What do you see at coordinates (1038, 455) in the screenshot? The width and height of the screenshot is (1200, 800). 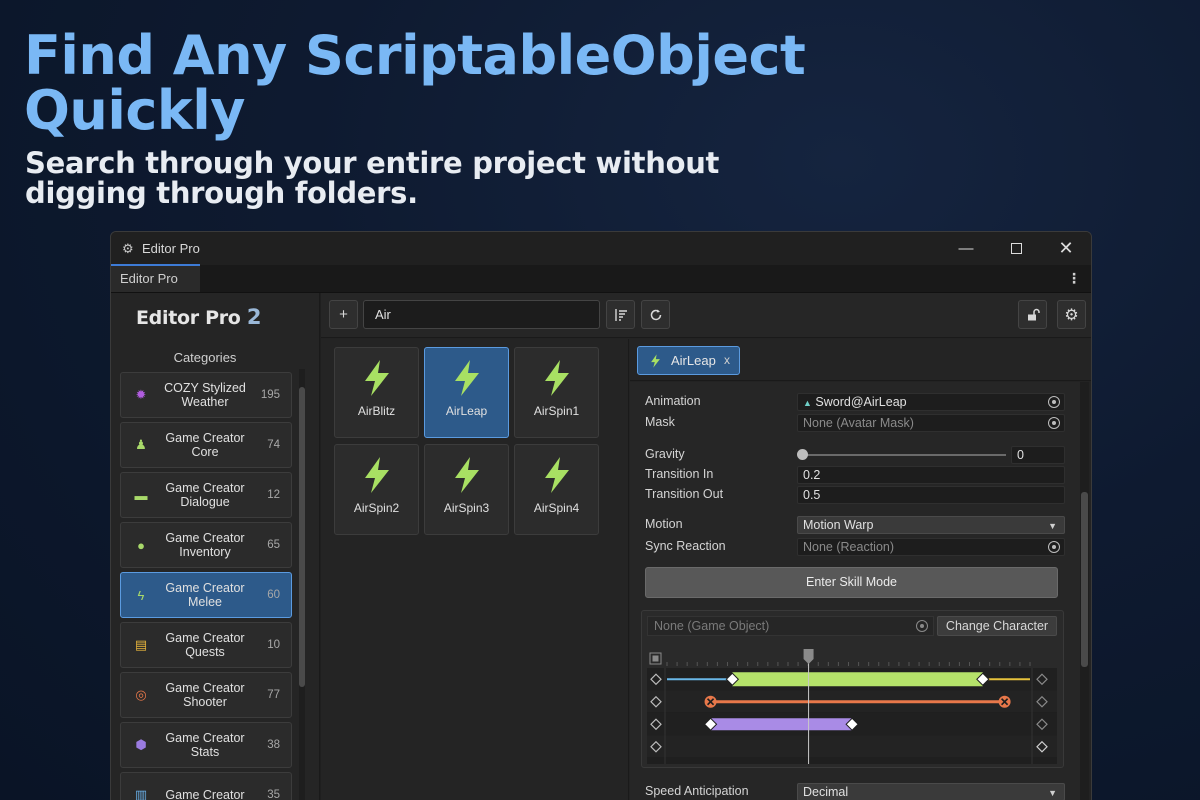 I see `gravity-field: 0` at bounding box center [1038, 455].